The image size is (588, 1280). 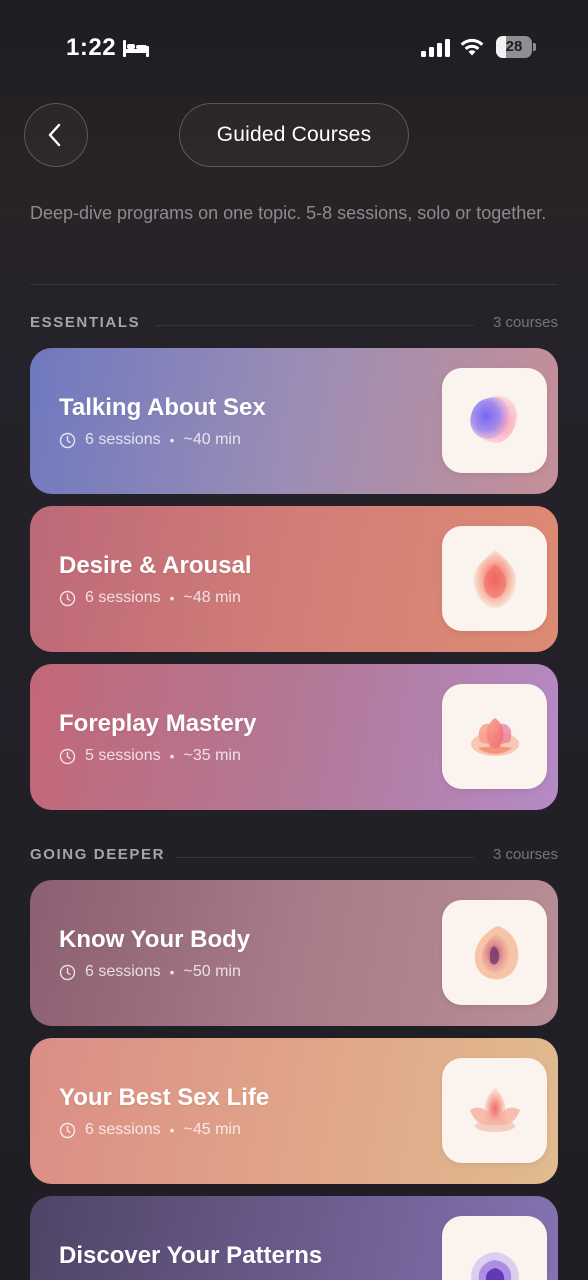 I want to click on course-card-discover-your-patterns: Discover Your Patterns, so click(x=294, y=1238).